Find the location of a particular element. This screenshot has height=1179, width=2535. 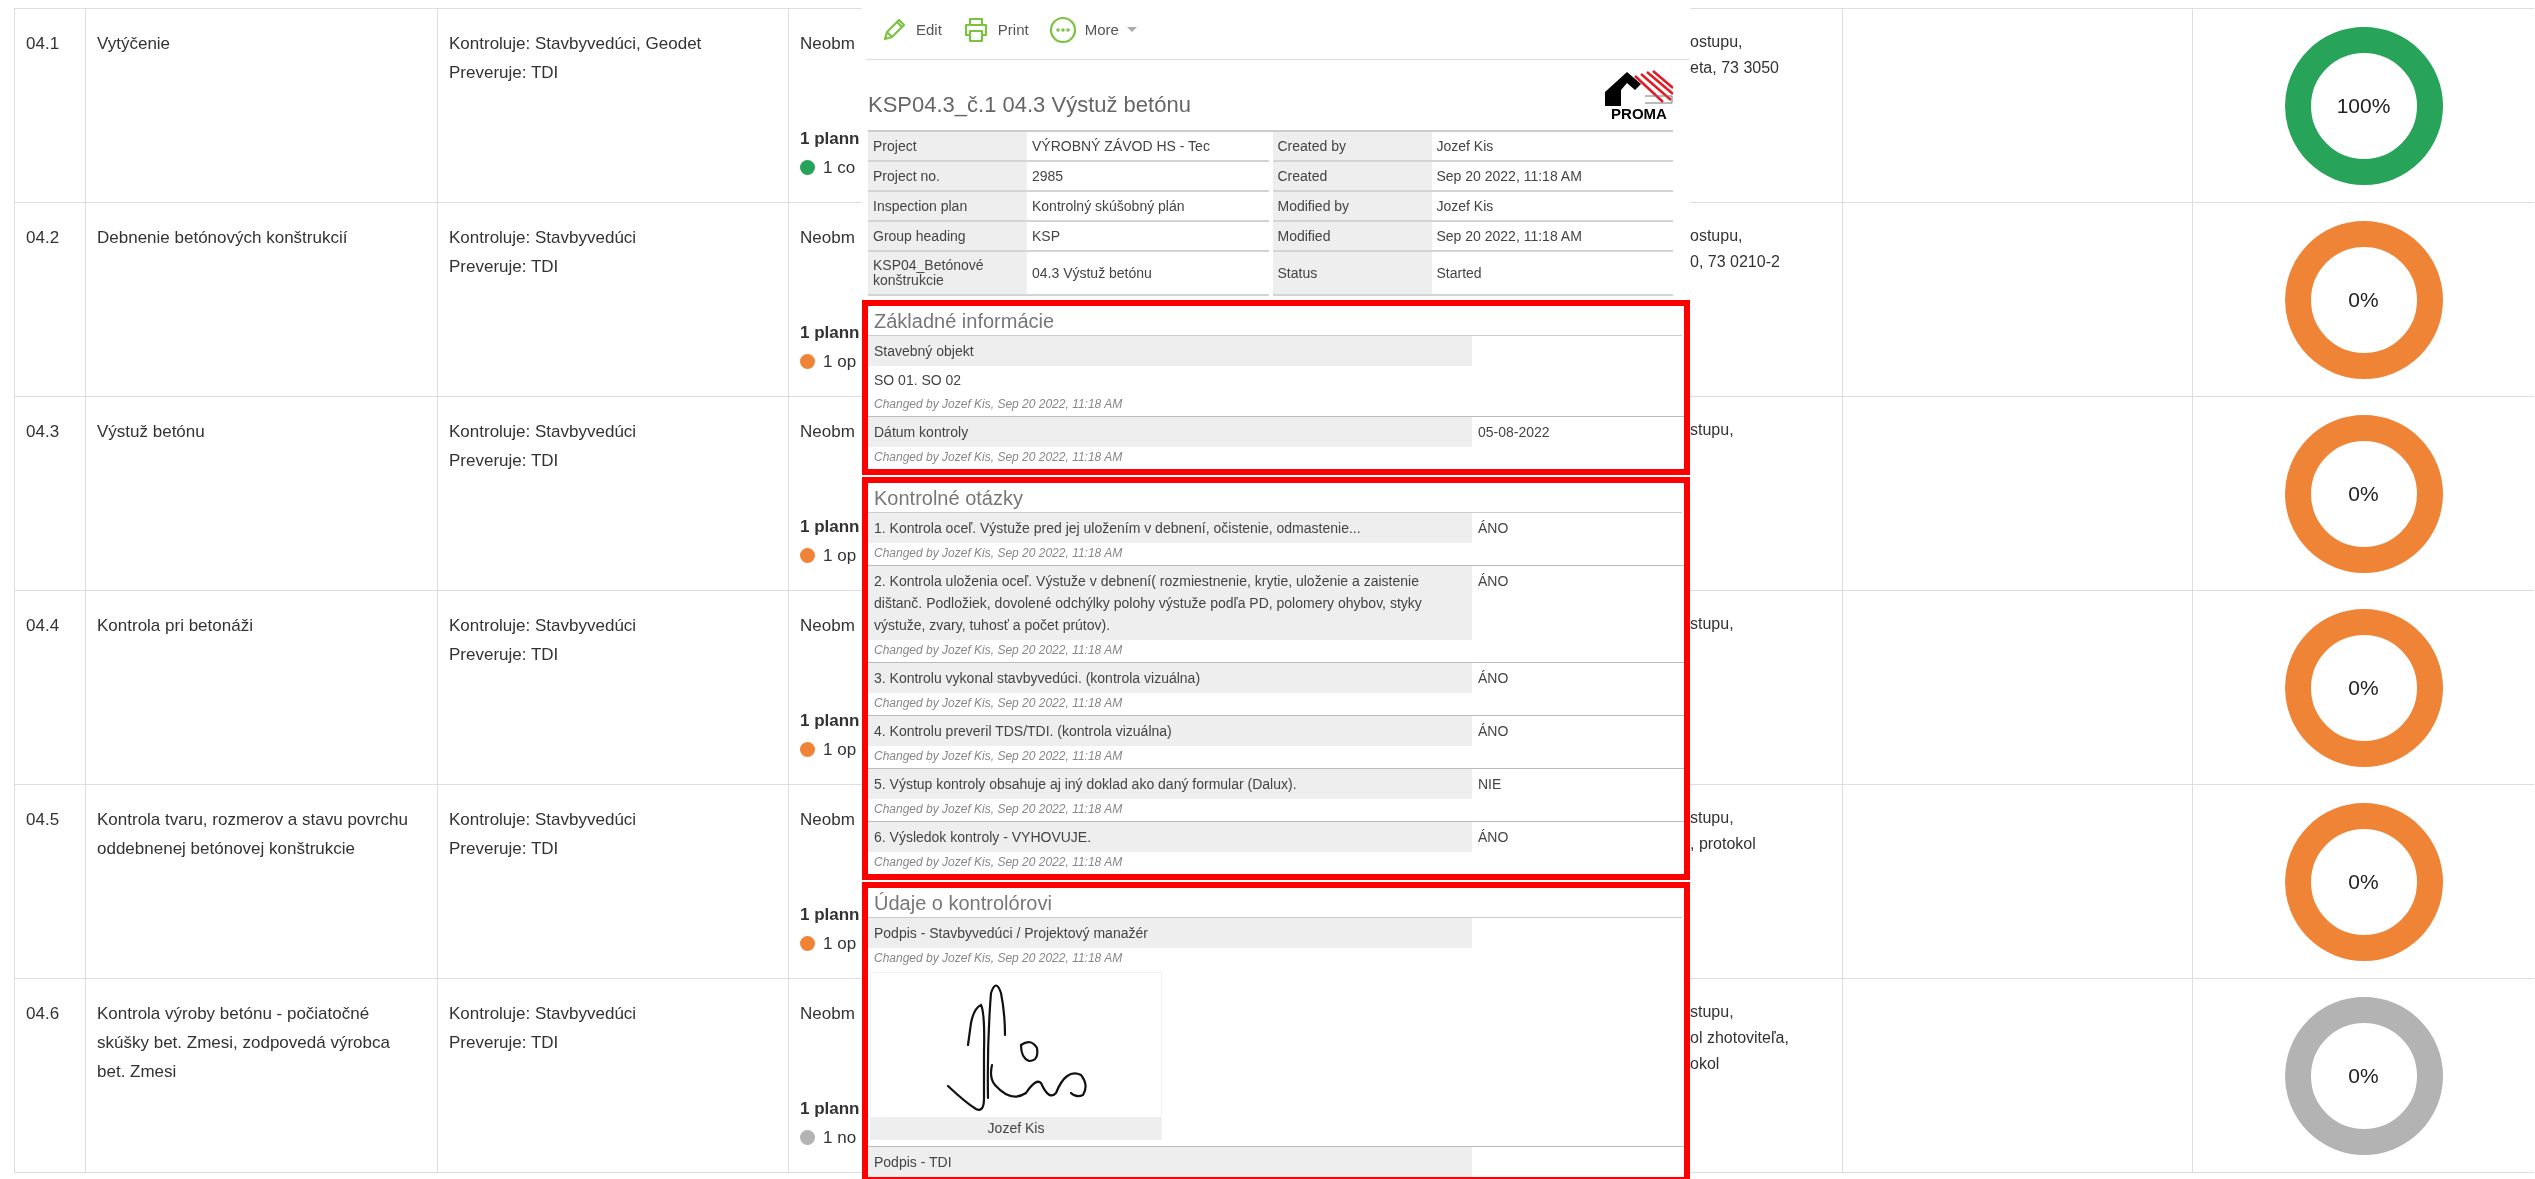

field-label: Project is located at coordinates (947, 146).